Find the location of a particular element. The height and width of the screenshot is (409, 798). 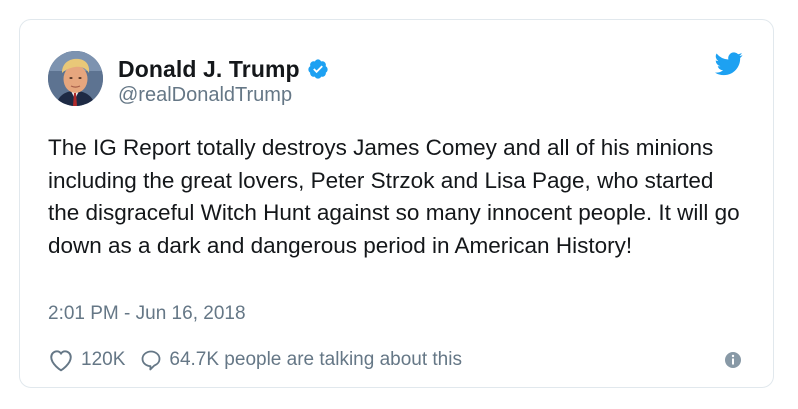

twitter-bird-icon is located at coordinates (729, 64).